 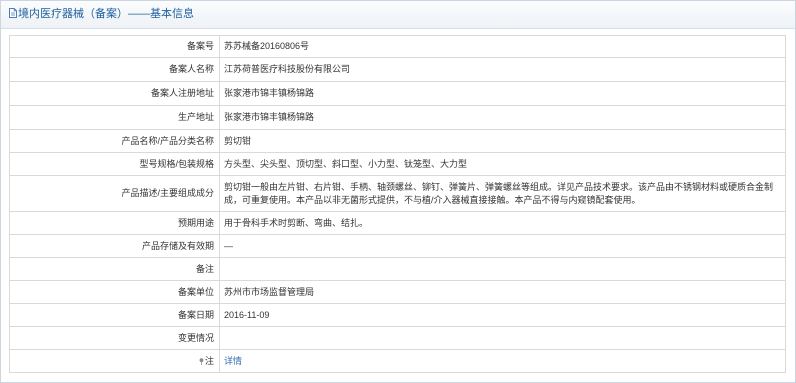 I want to click on table-row: 备案单位 苏州市市场监督管理局, so click(x=397, y=292).